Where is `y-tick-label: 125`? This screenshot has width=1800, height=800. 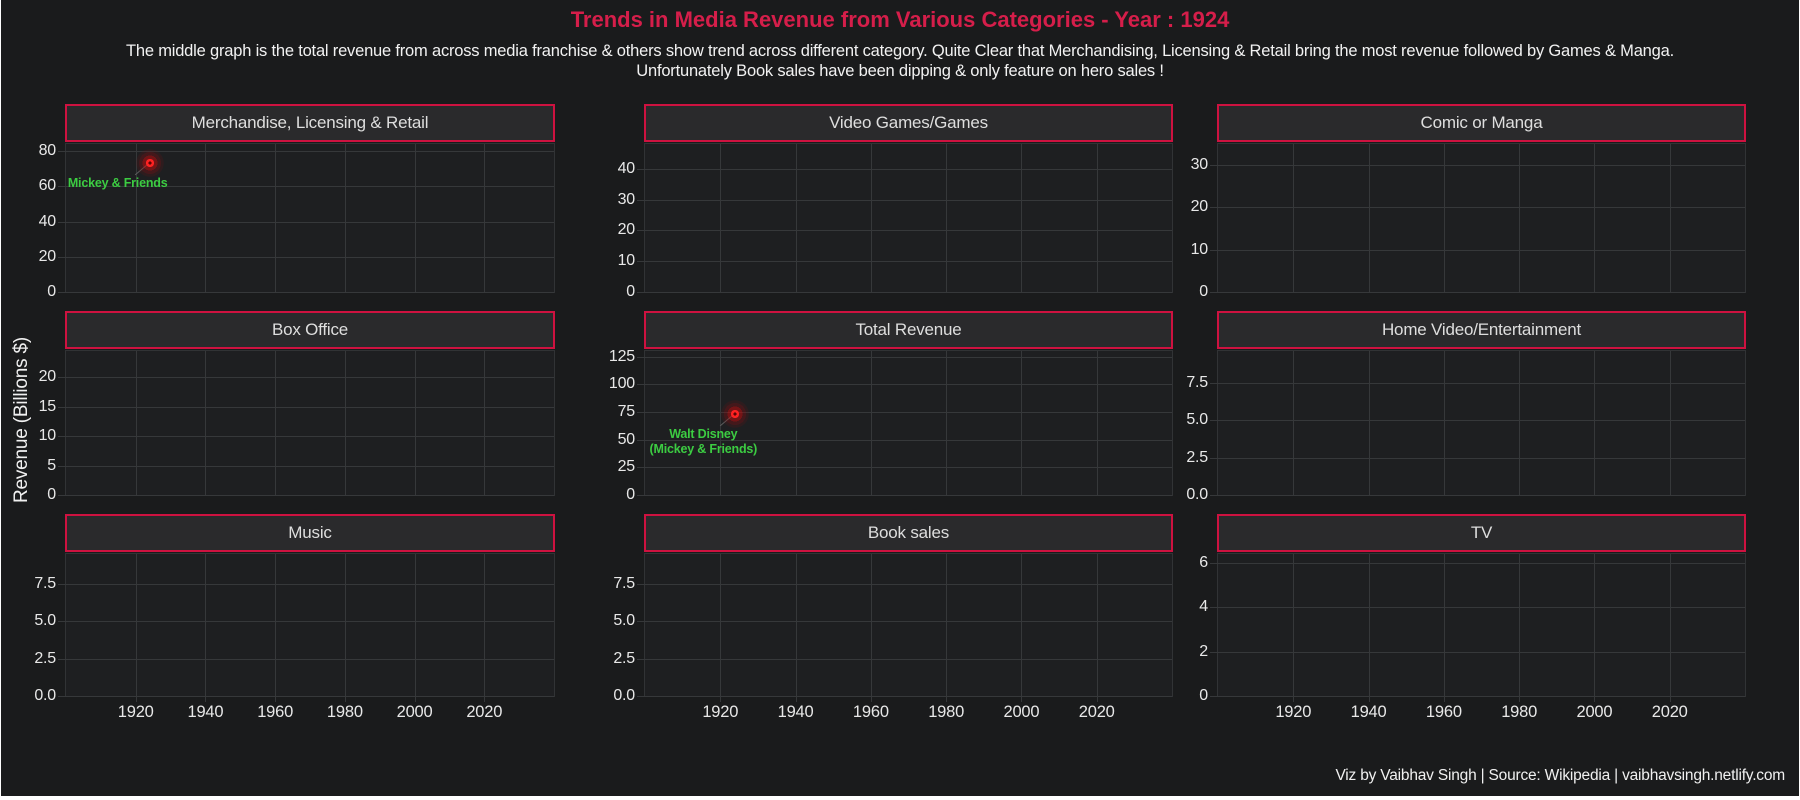 y-tick-label: 125 is located at coordinates (621, 356).